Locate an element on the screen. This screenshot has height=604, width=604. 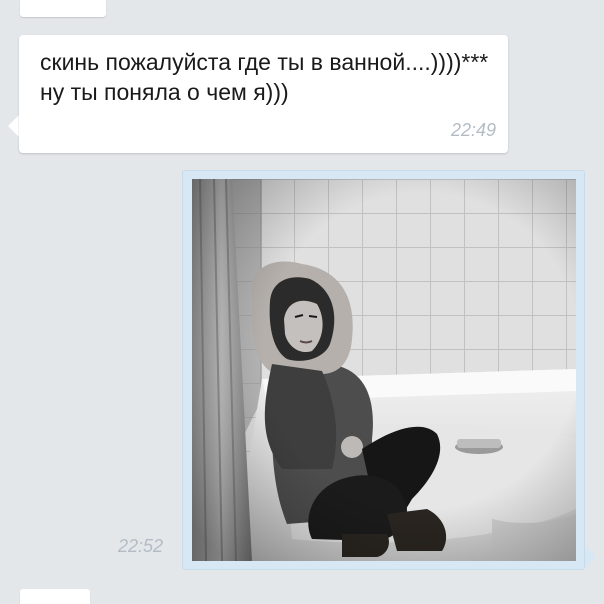
outgoing-bubble-tail is located at coordinates (590, 557).